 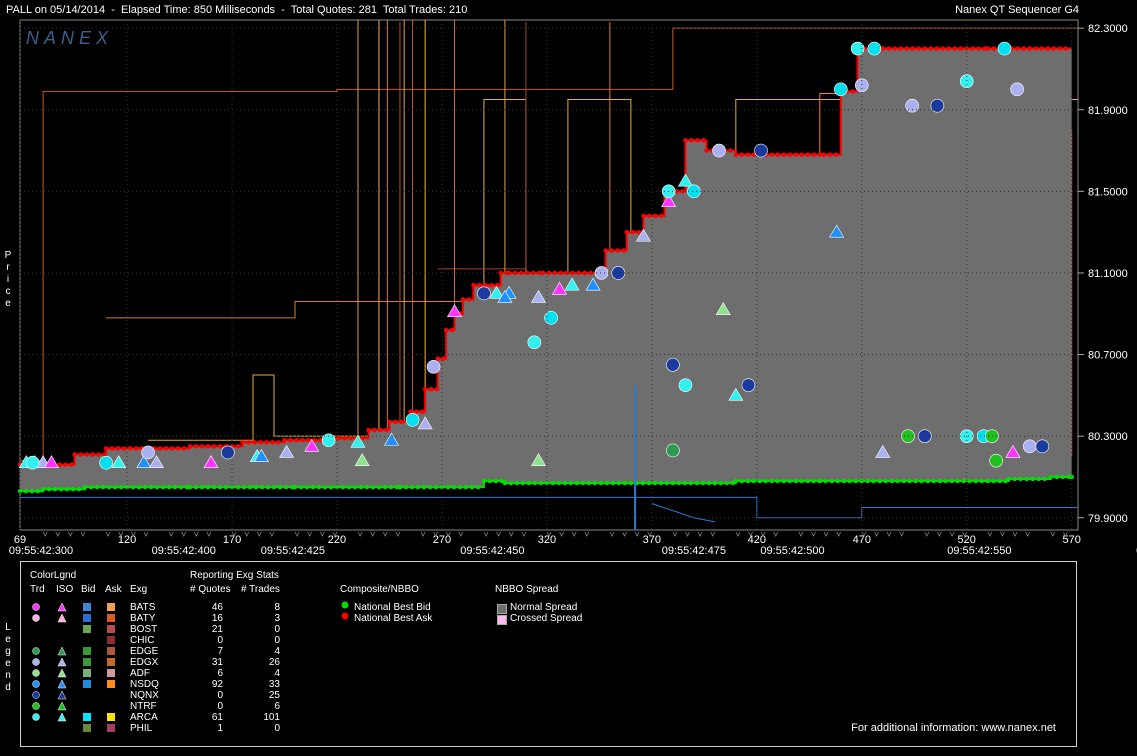 I want to click on time-tick-label: 09:55:42:500, so click(x=792, y=551).